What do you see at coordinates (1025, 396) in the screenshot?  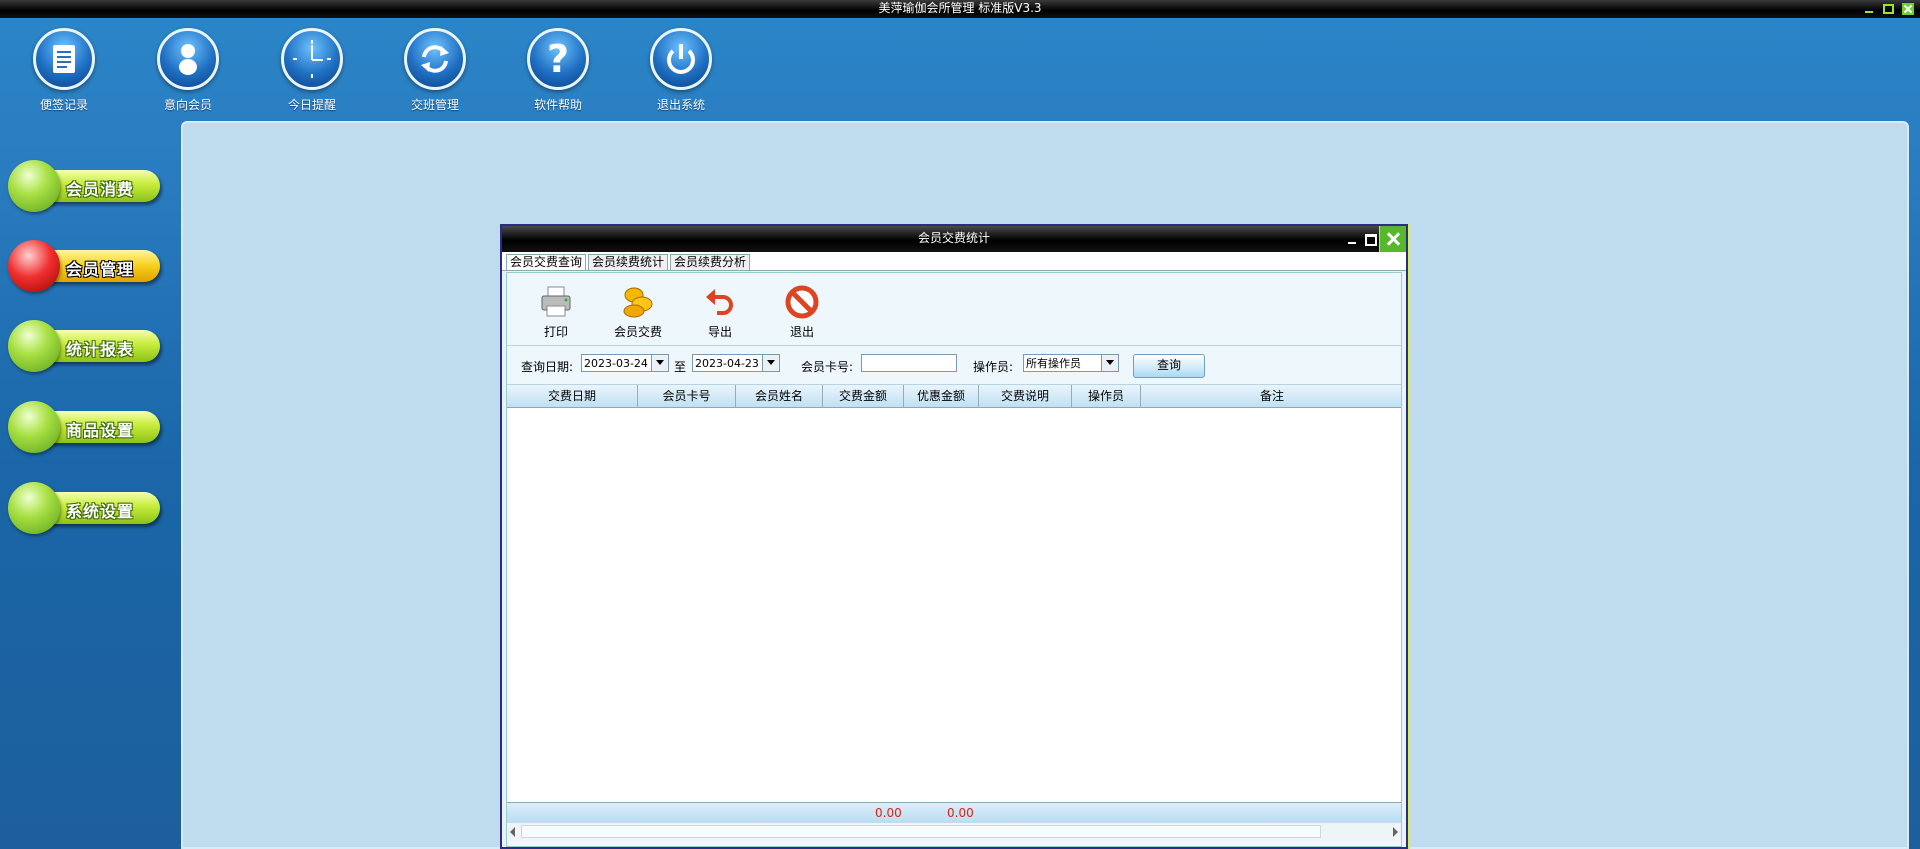 I see `col-pay-note: 交费说明` at bounding box center [1025, 396].